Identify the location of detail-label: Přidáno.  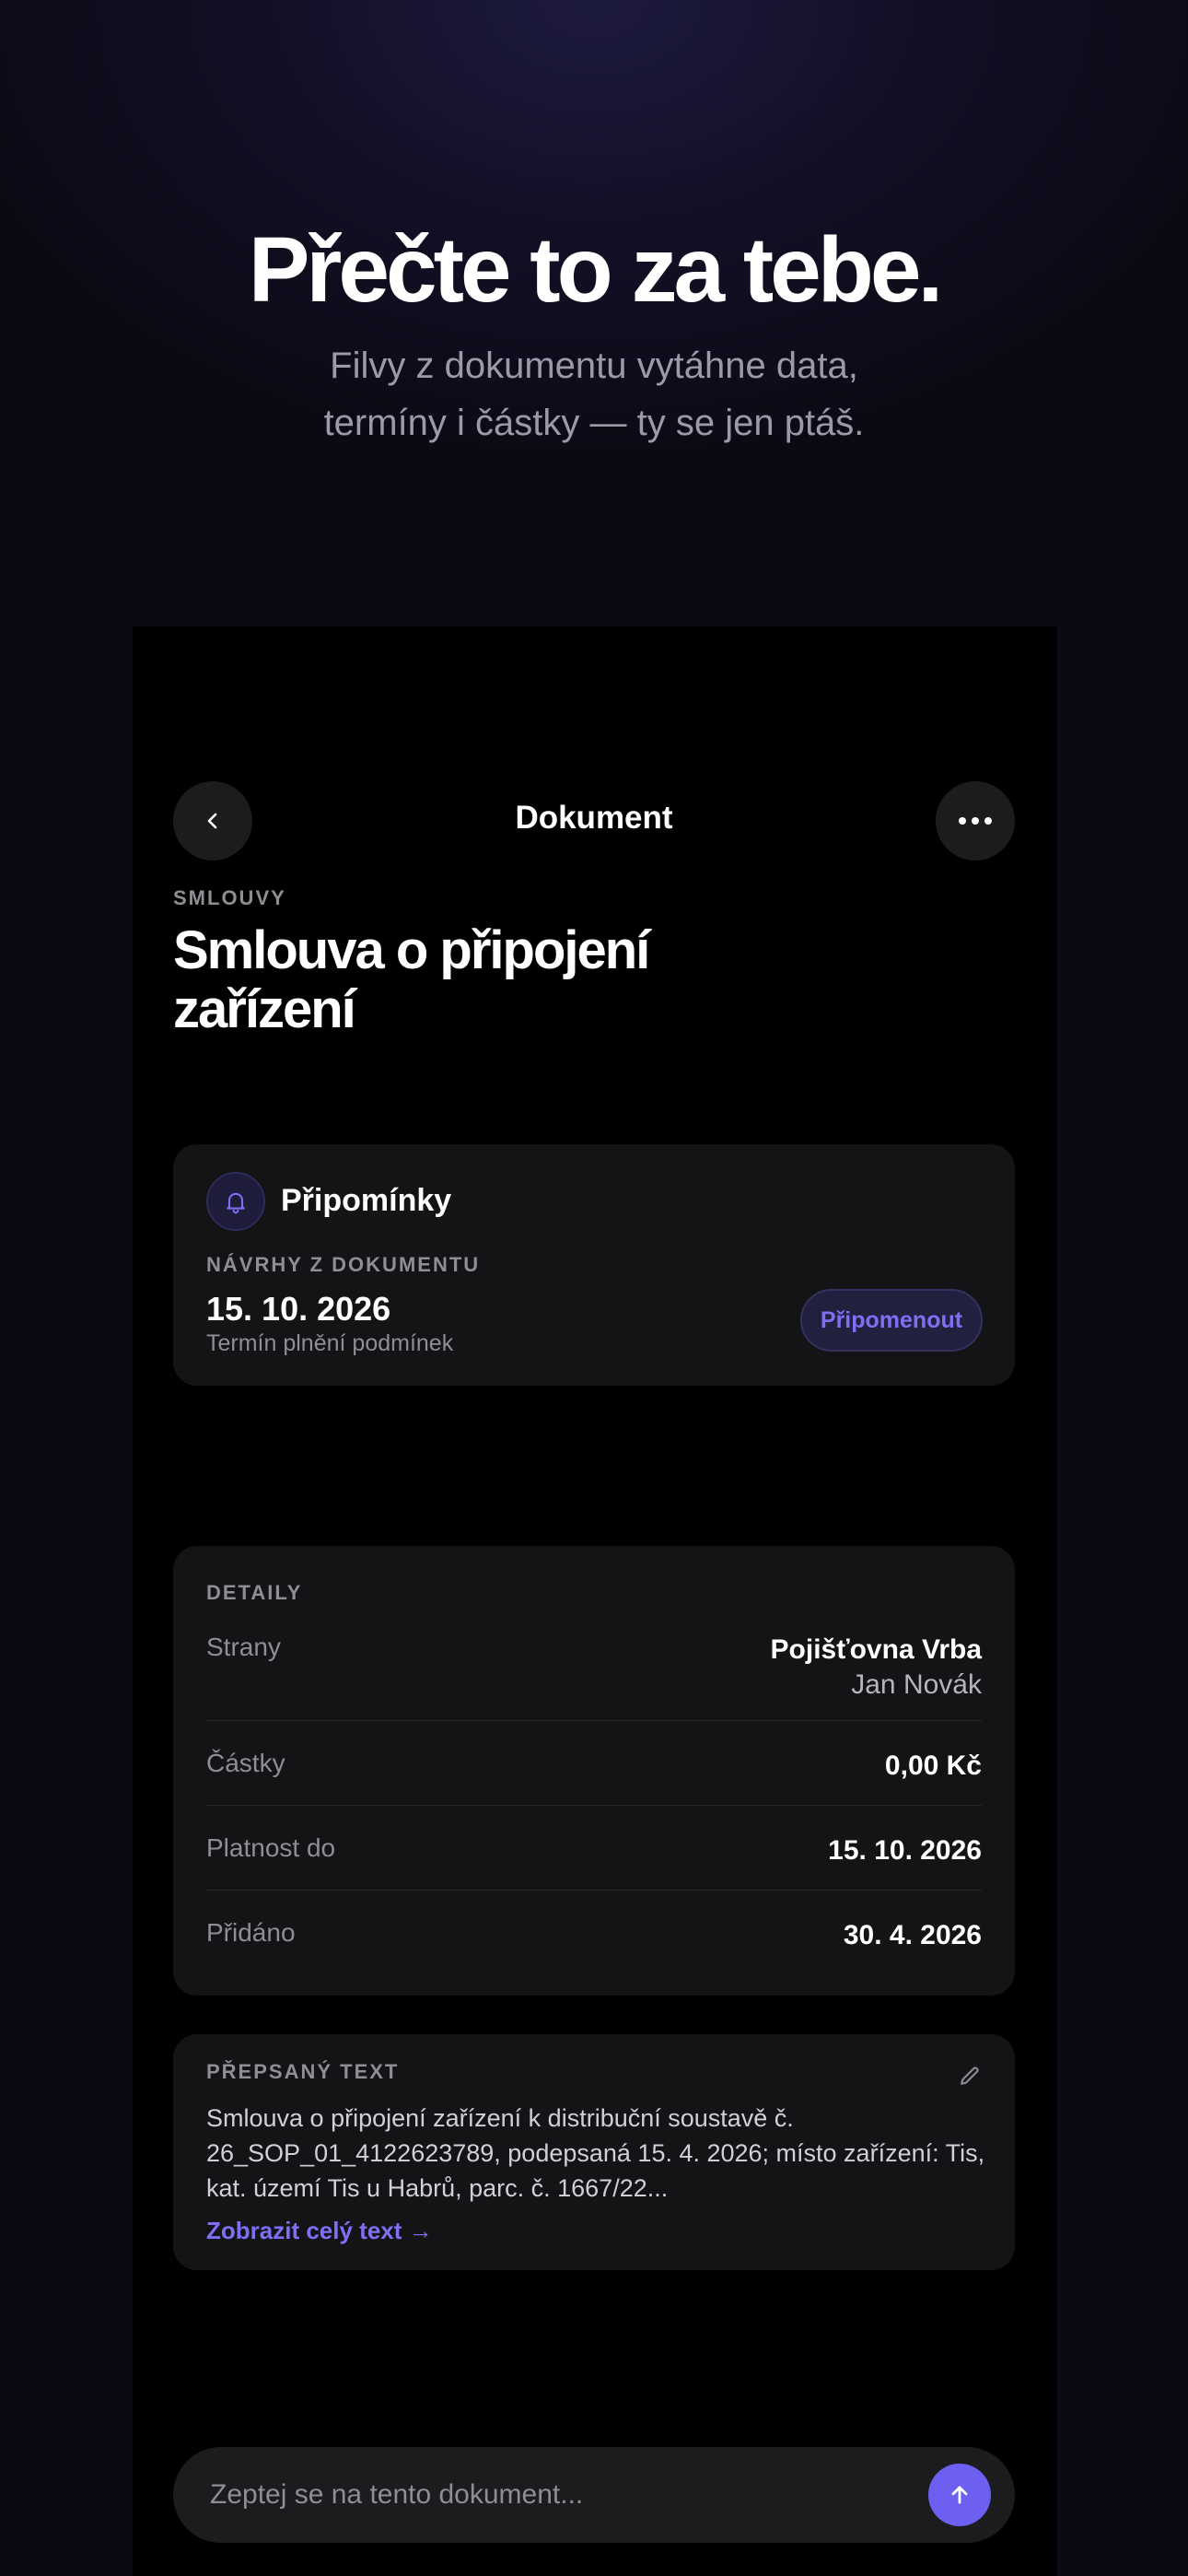
(251, 1932).